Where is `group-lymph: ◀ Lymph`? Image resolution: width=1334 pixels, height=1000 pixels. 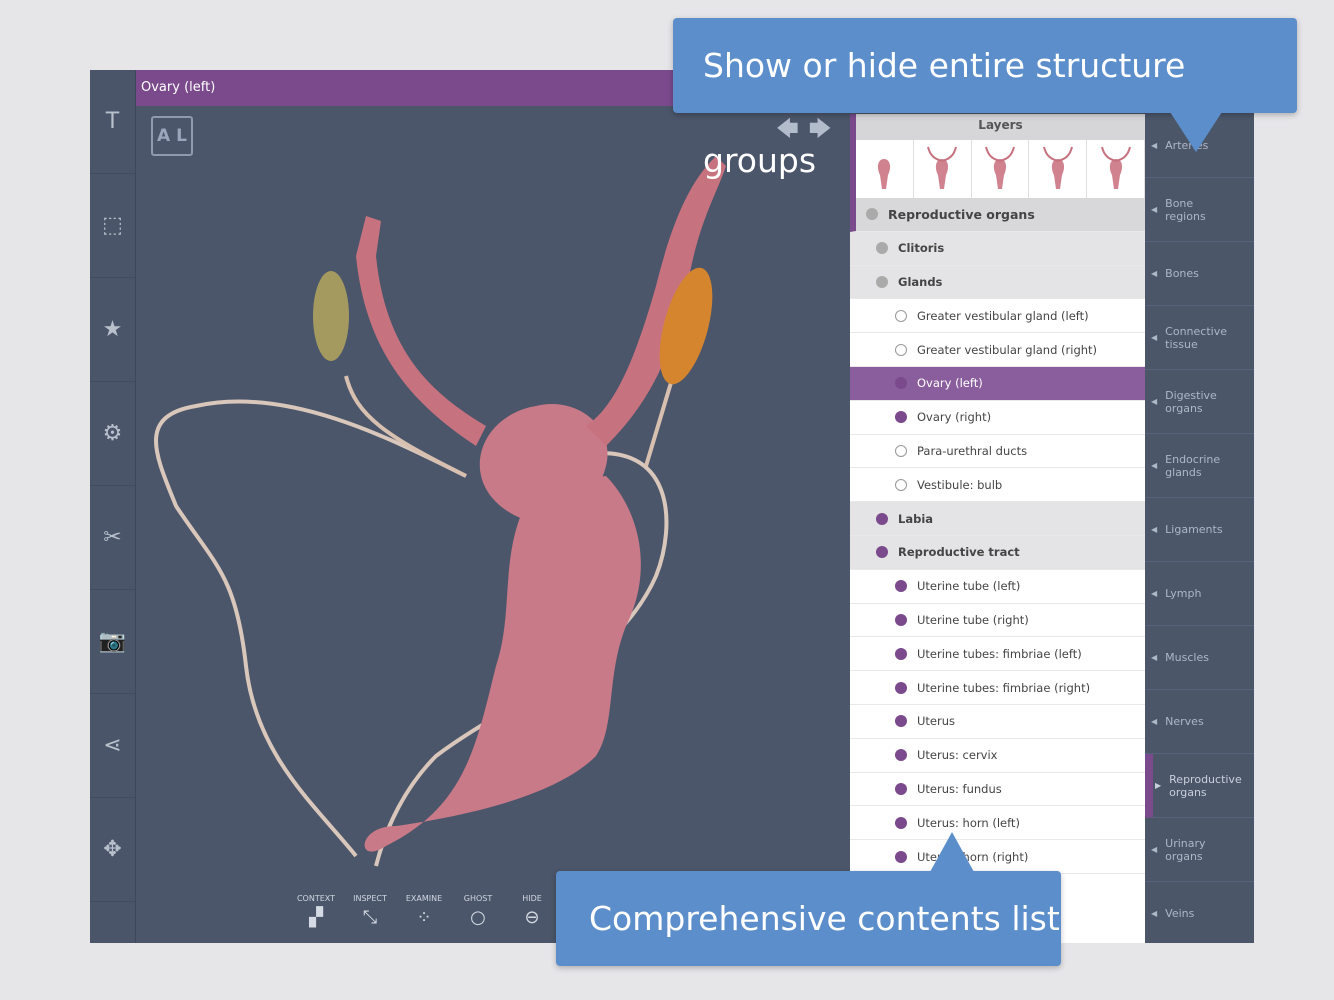 group-lymph: ◀ Lymph is located at coordinates (1199, 594).